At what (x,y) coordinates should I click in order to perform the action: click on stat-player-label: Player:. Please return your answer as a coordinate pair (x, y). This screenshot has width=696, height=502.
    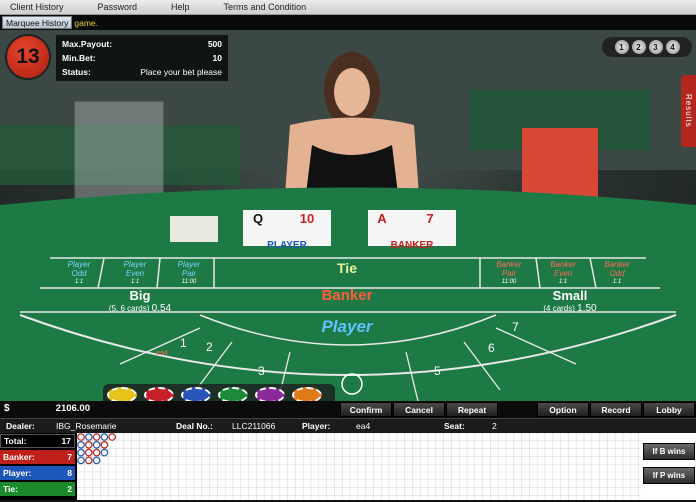
    Looking at the image, I should click on (17, 473).